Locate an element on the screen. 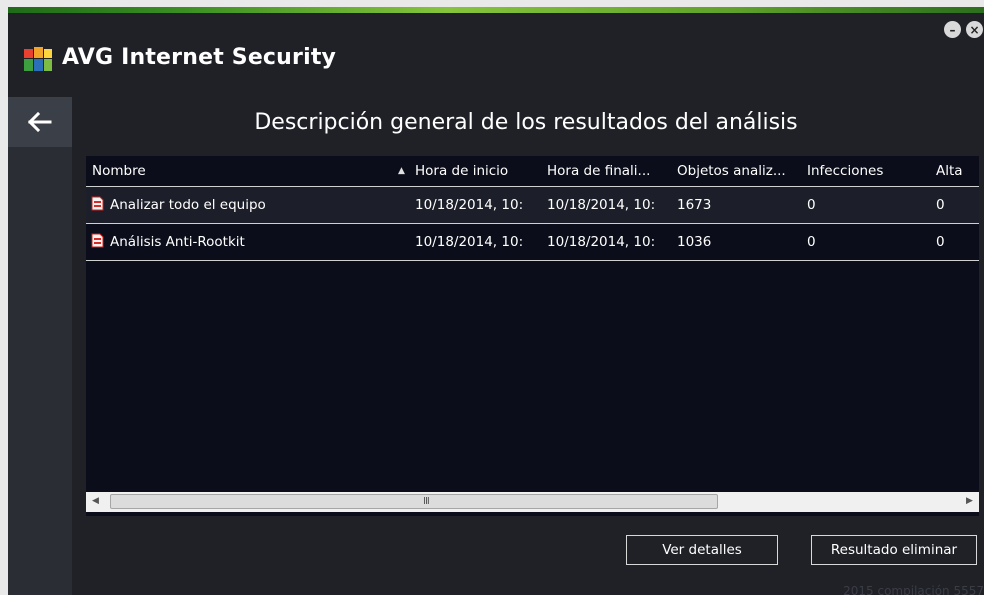 The width and height of the screenshot is (984, 595). close-button: × is located at coordinates (974, 29).